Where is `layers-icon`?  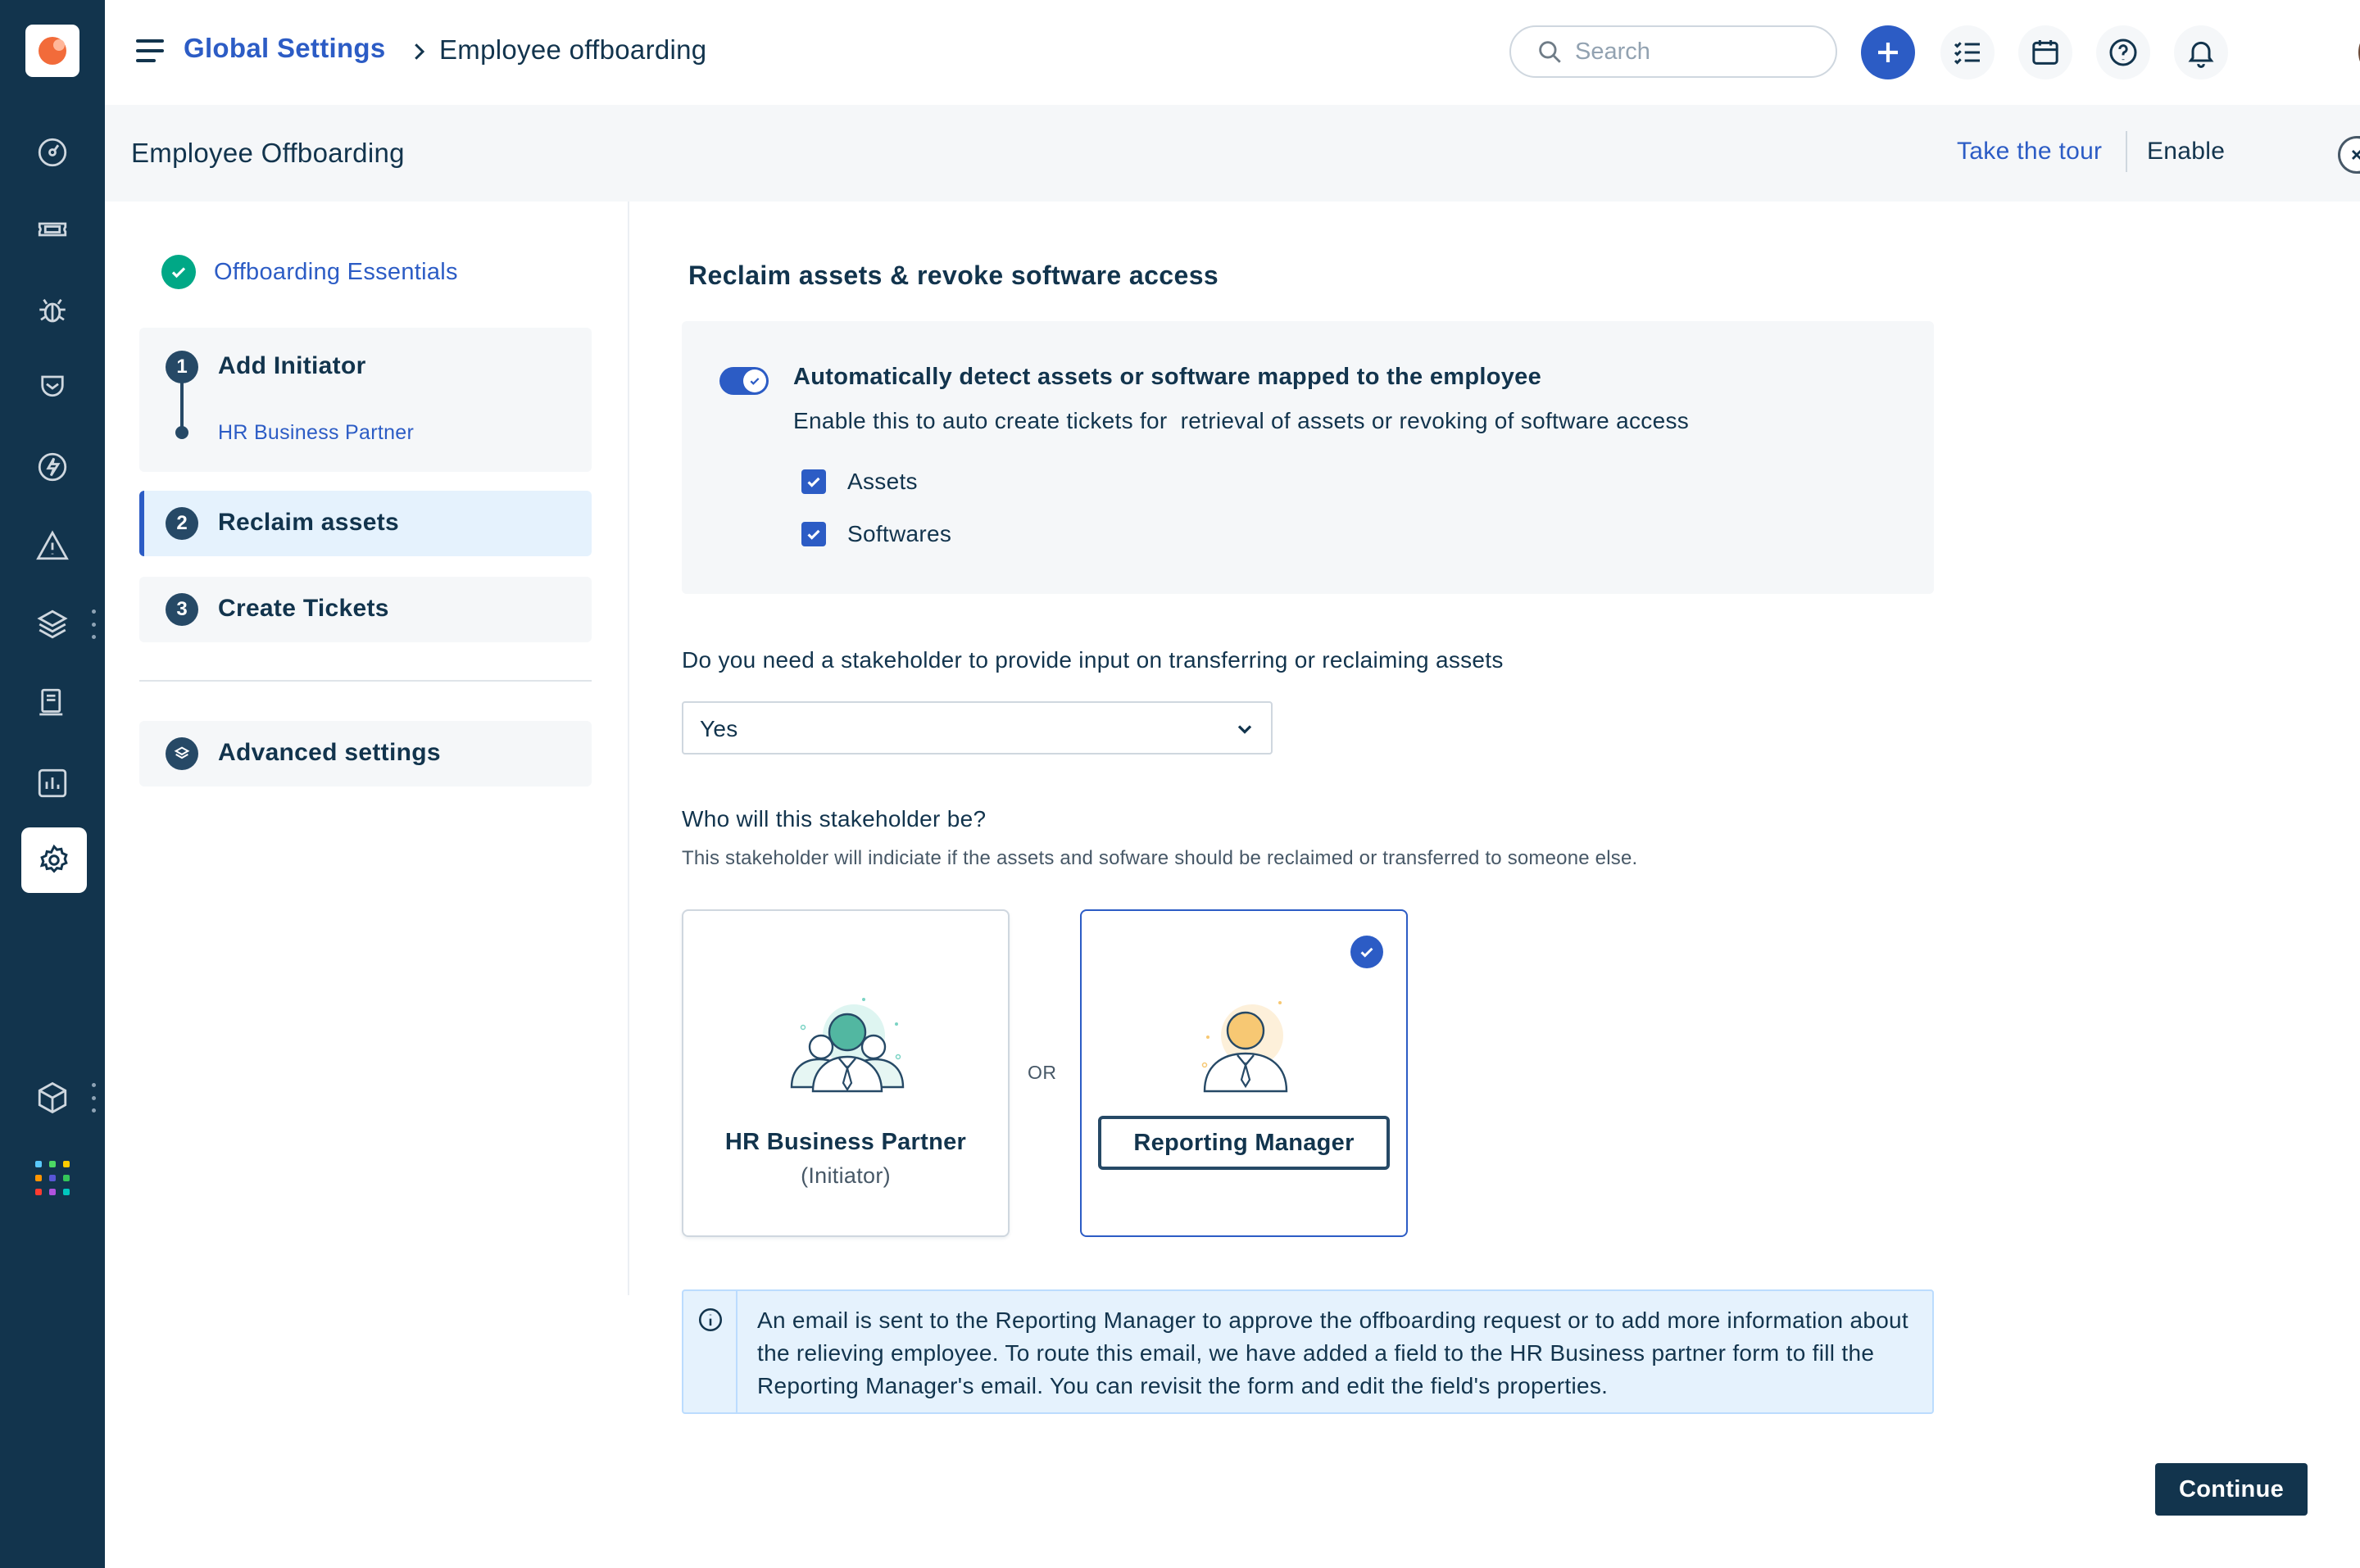 layers-icon is located at coordinates (182, 753).